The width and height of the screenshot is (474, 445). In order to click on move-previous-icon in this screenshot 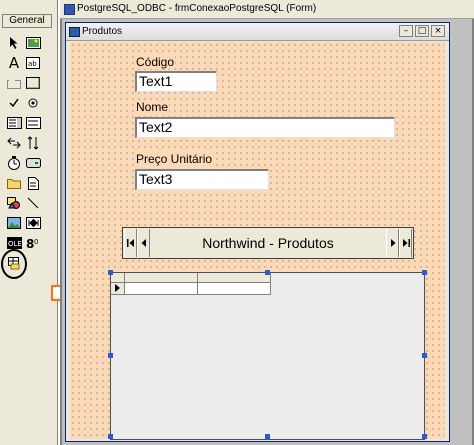, I will do `click(143, 243)`.